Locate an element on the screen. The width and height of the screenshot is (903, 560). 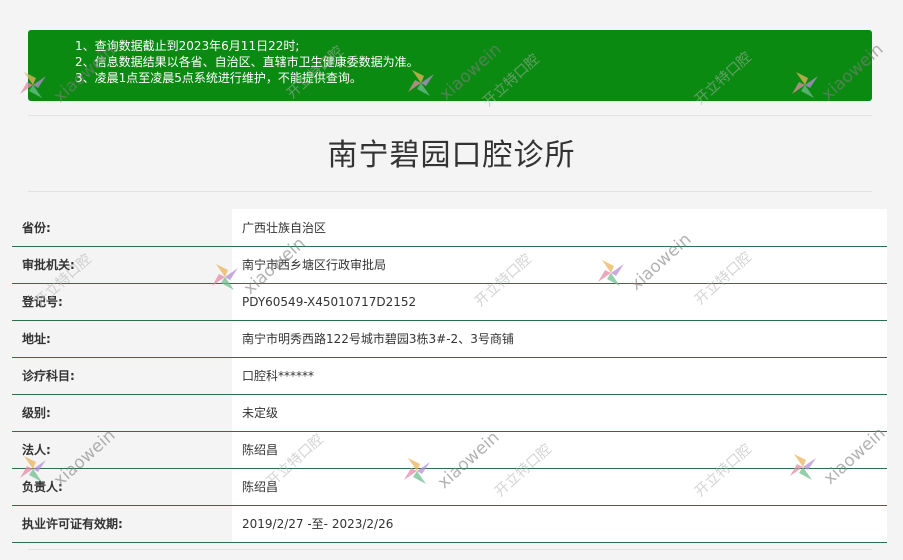
row-value: 广西壮族自治区 is located at coordinates (559, 228).